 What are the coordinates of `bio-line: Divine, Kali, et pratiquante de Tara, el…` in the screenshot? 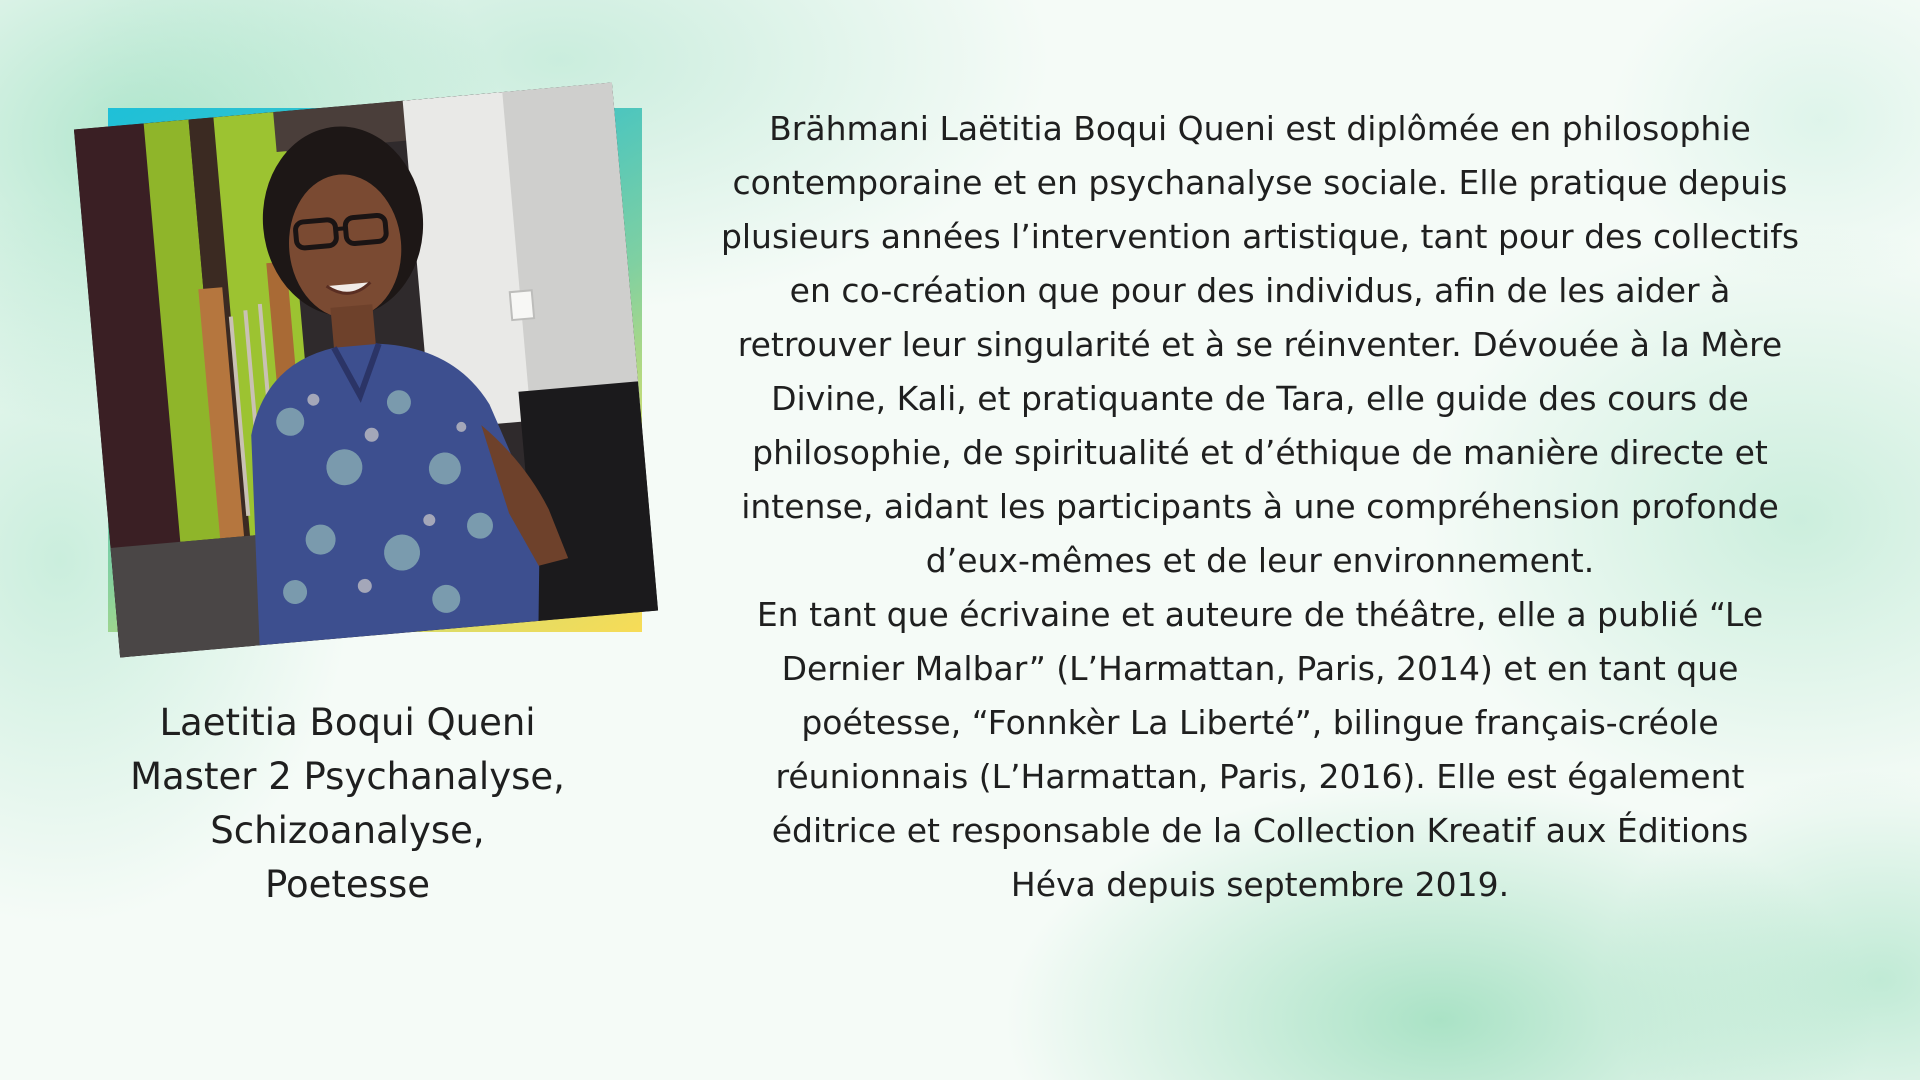 It's located at (1260, 398).